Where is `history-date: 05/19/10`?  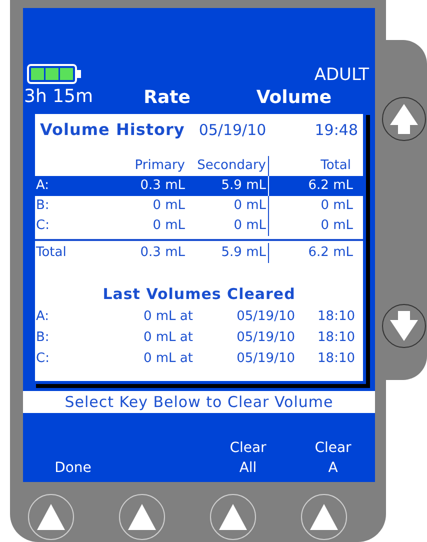
history-date: 05/19/10 is located at coordinates (232, 130).